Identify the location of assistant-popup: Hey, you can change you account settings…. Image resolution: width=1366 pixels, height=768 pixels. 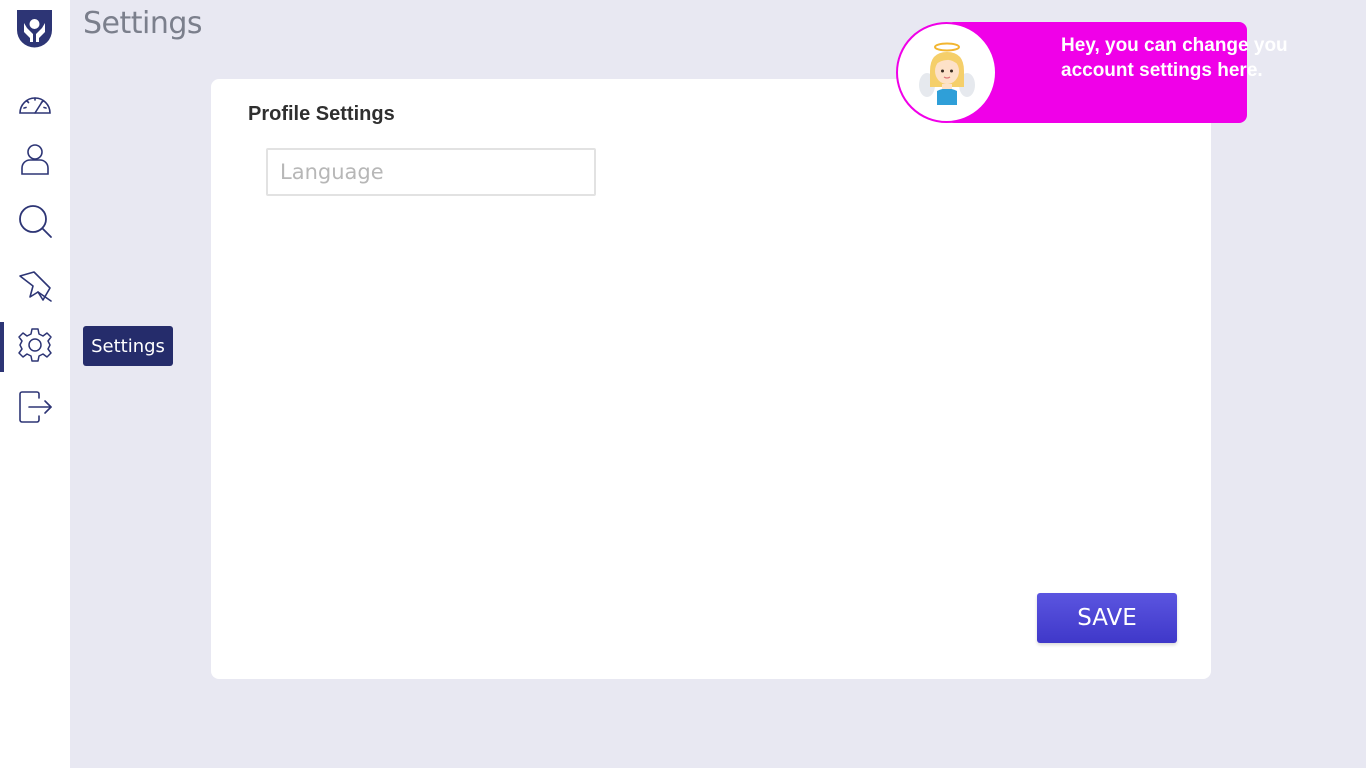
(1092, 72).